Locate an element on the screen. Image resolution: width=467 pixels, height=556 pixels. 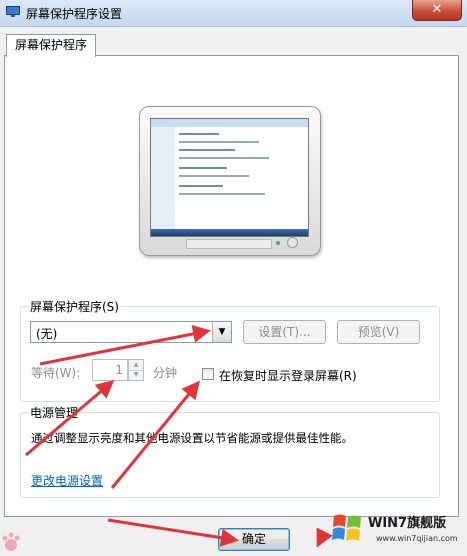
watermark-url: www.win7qijian.com is located at coordinates (417, 538).